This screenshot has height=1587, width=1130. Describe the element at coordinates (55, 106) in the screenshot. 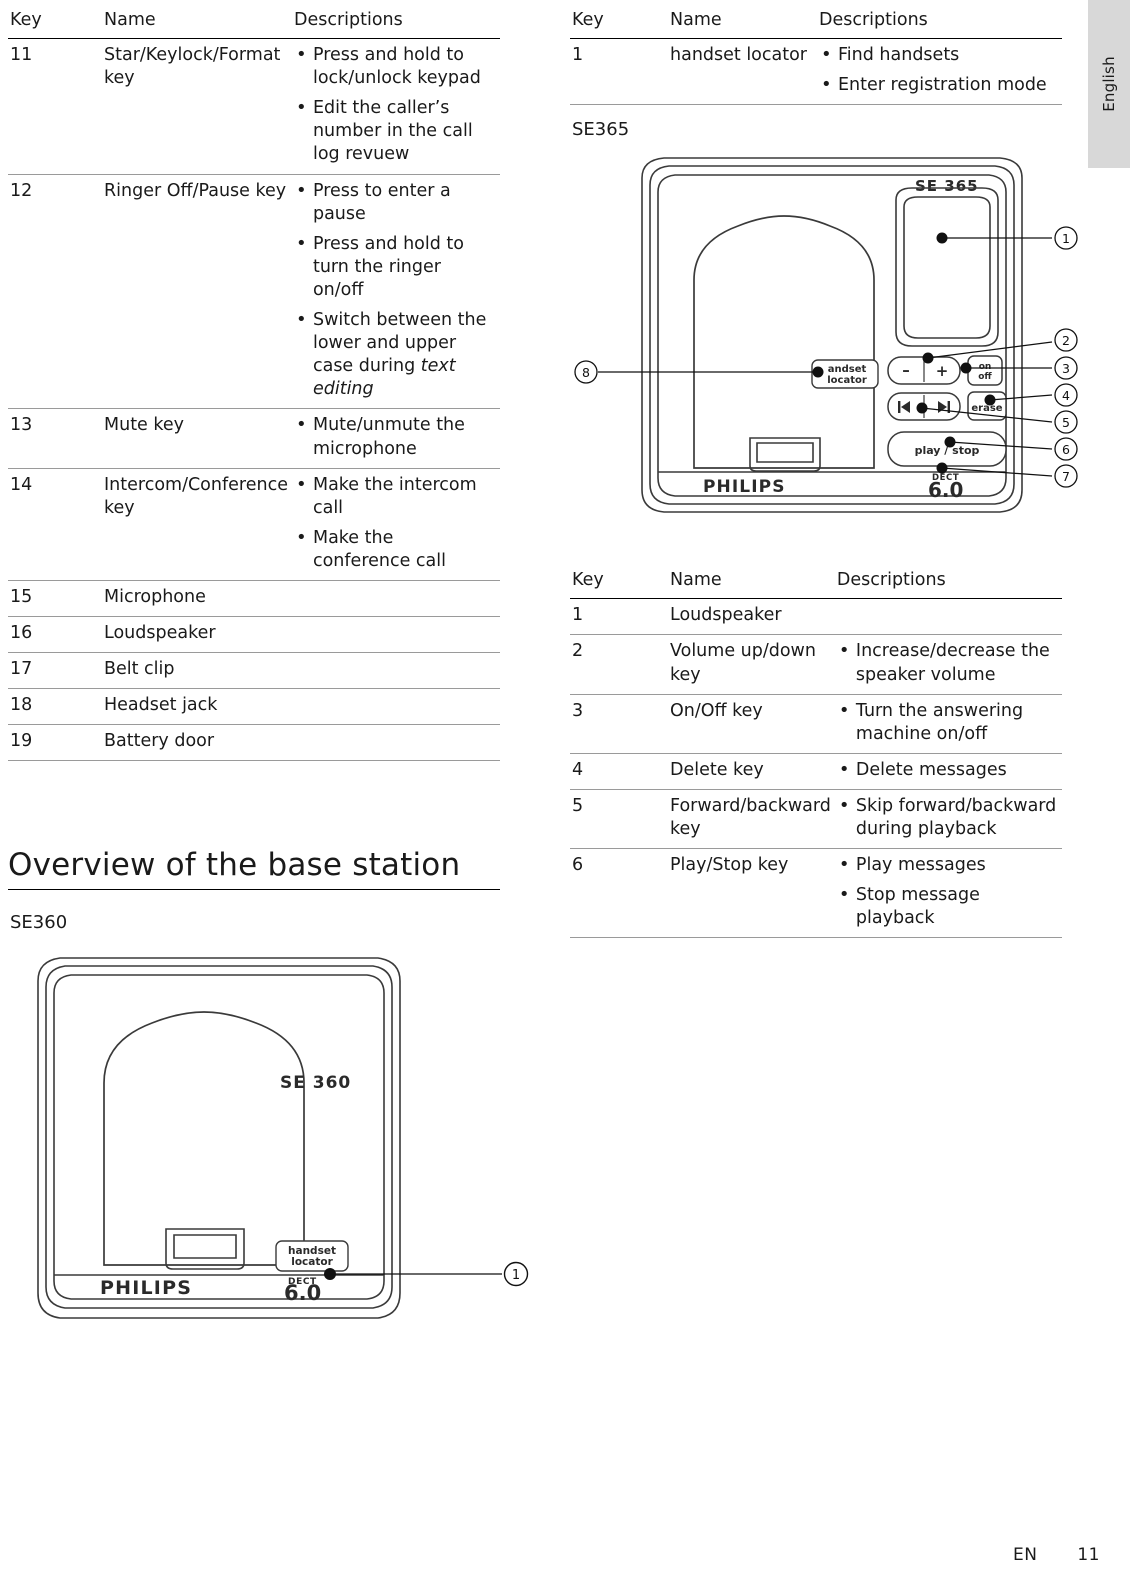

I see `cell-key: 11` at that location.